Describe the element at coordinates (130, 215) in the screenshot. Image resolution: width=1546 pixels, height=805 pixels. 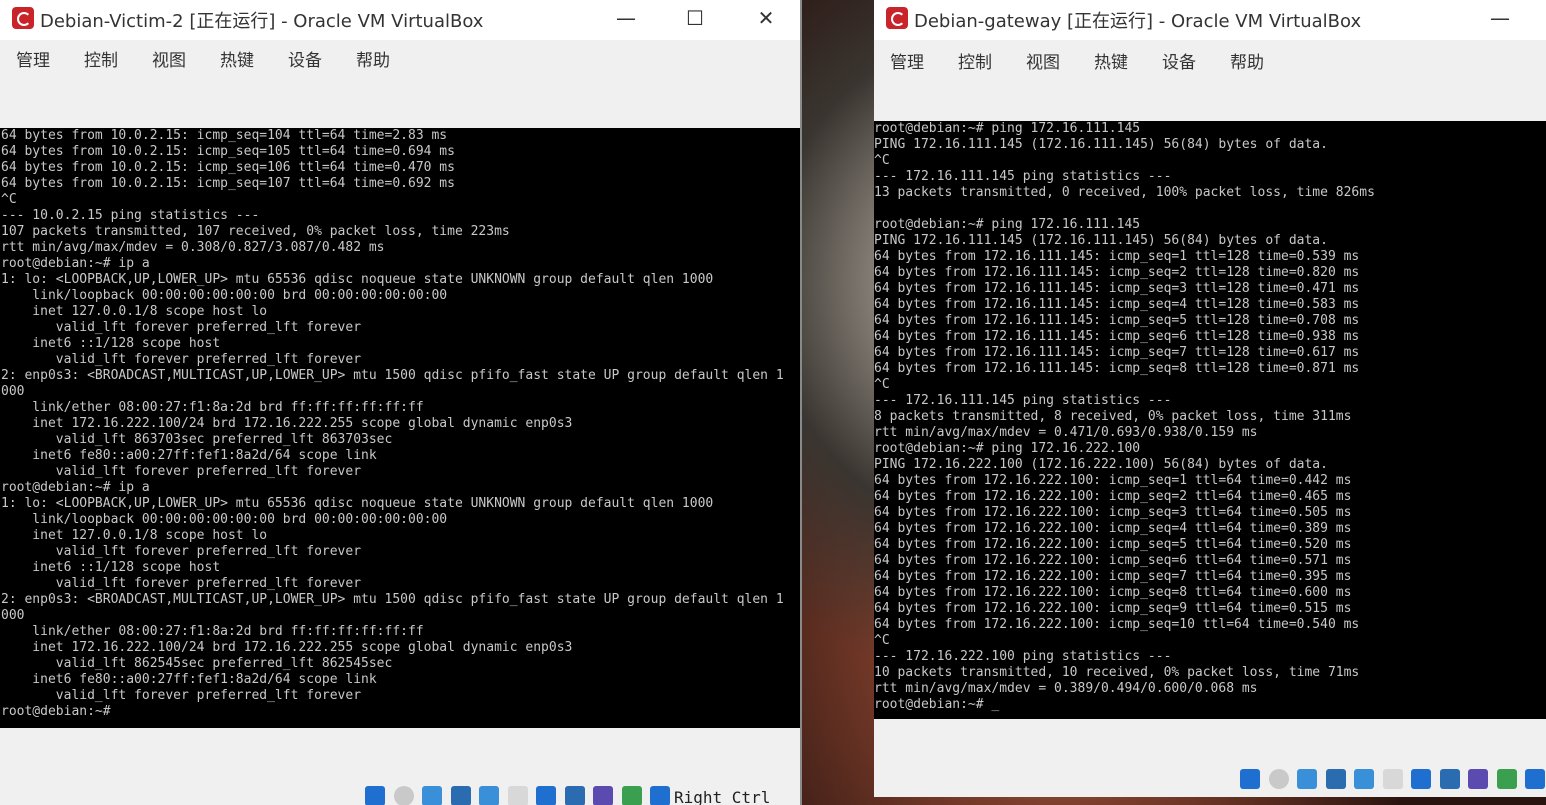
I see `console-line: --- 10.0.2.15 ping statistics ---` at that location.